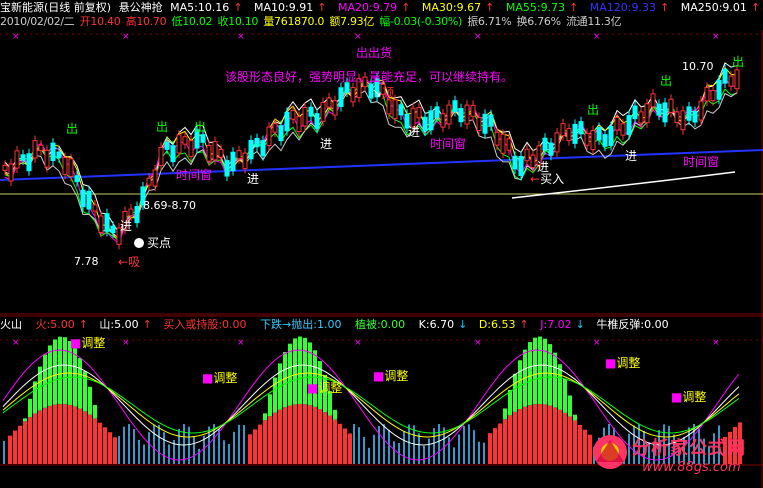  I want to click on adjust-text: 调整, so click(694, 397).